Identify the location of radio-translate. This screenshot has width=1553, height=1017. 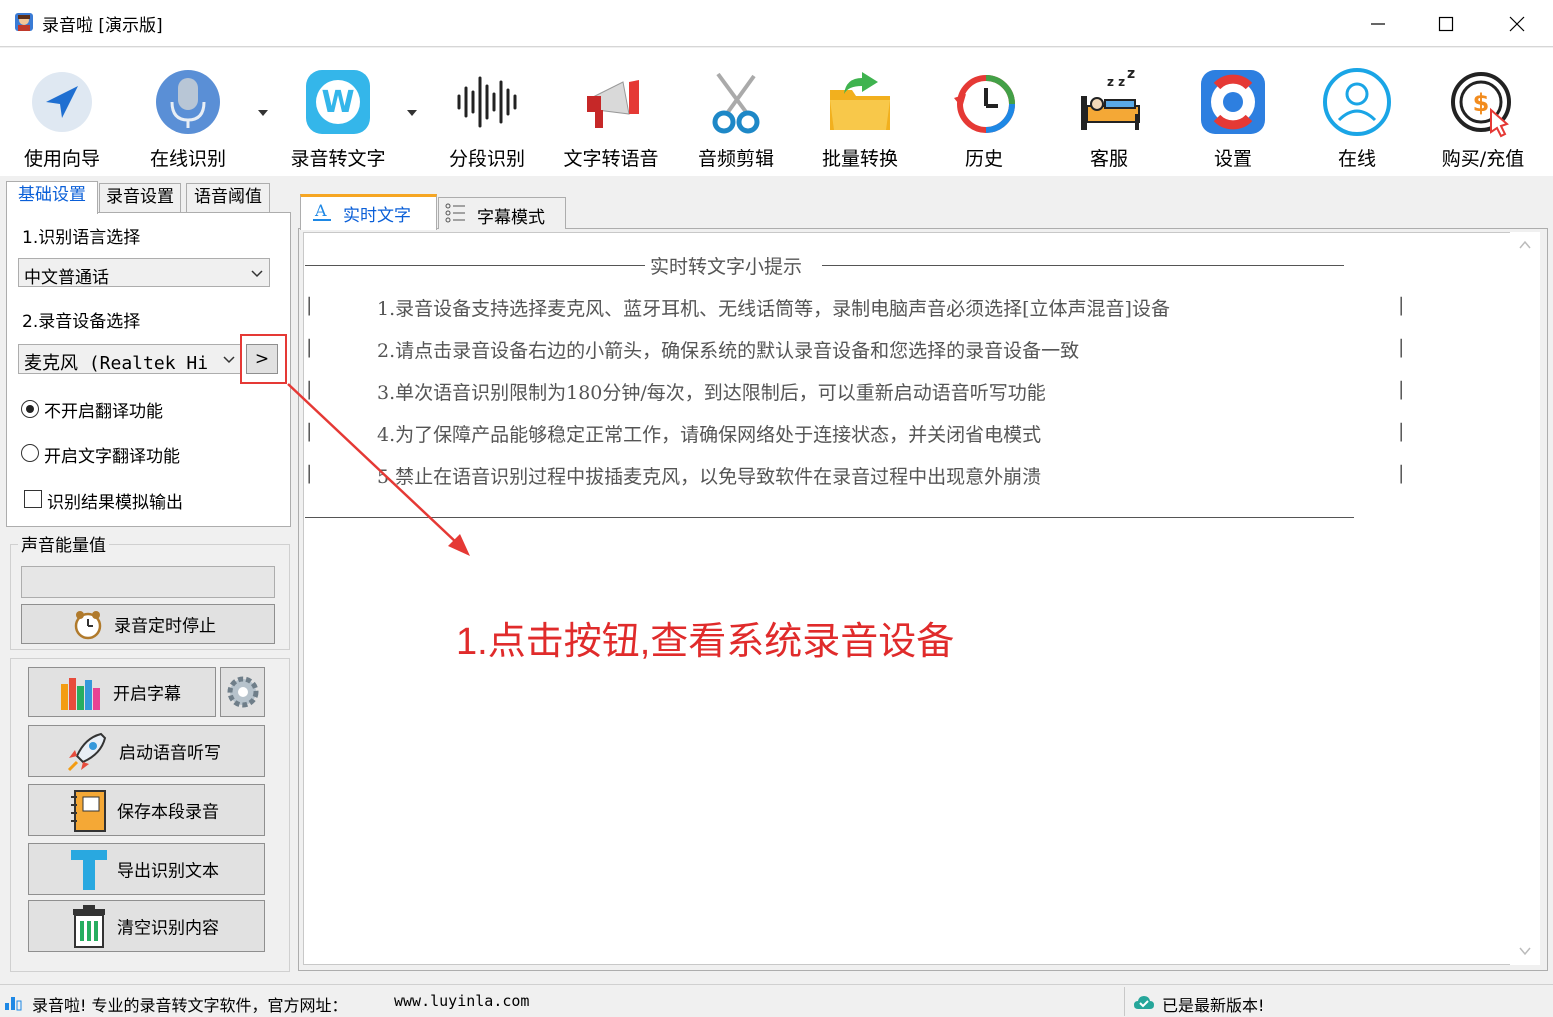
(30, 453).